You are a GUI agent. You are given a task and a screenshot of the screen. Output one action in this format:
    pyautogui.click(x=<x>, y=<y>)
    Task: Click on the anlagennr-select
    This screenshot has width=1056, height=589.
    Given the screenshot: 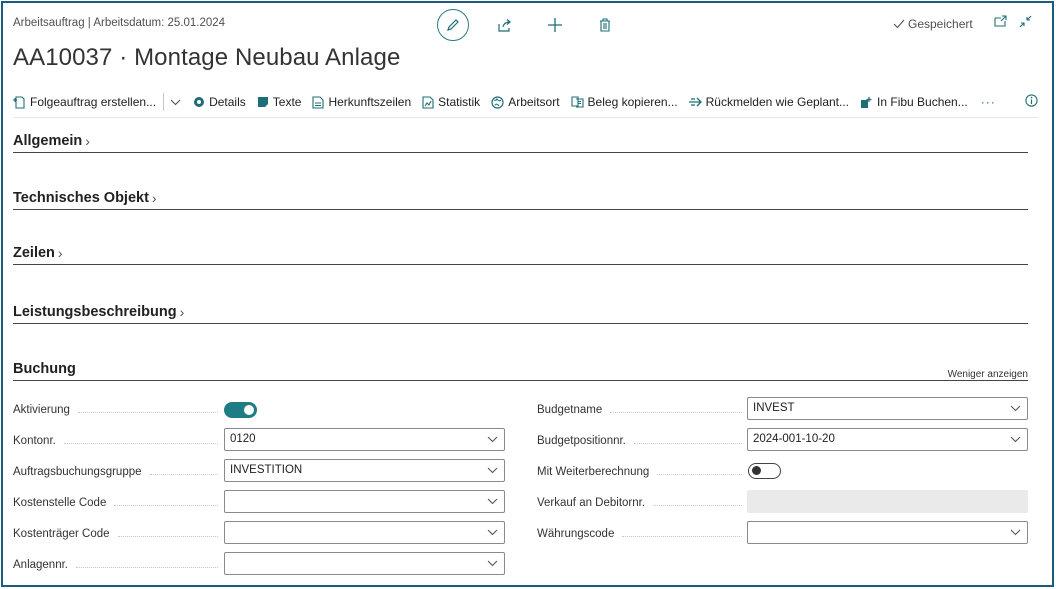 What is the action you would take?
    pyautogui.click(x=364, y=563)
    